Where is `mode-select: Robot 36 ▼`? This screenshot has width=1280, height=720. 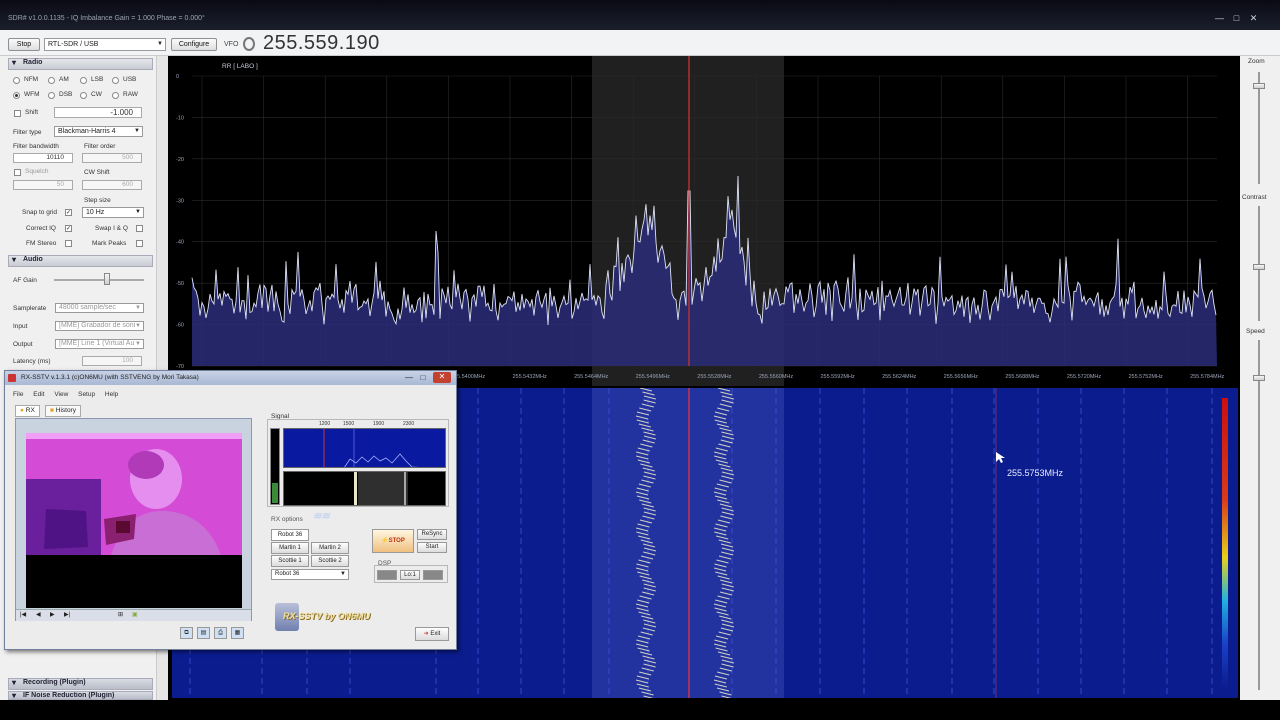 mode-select: Robot 36 ▼ is located at coordinates (310, 574).